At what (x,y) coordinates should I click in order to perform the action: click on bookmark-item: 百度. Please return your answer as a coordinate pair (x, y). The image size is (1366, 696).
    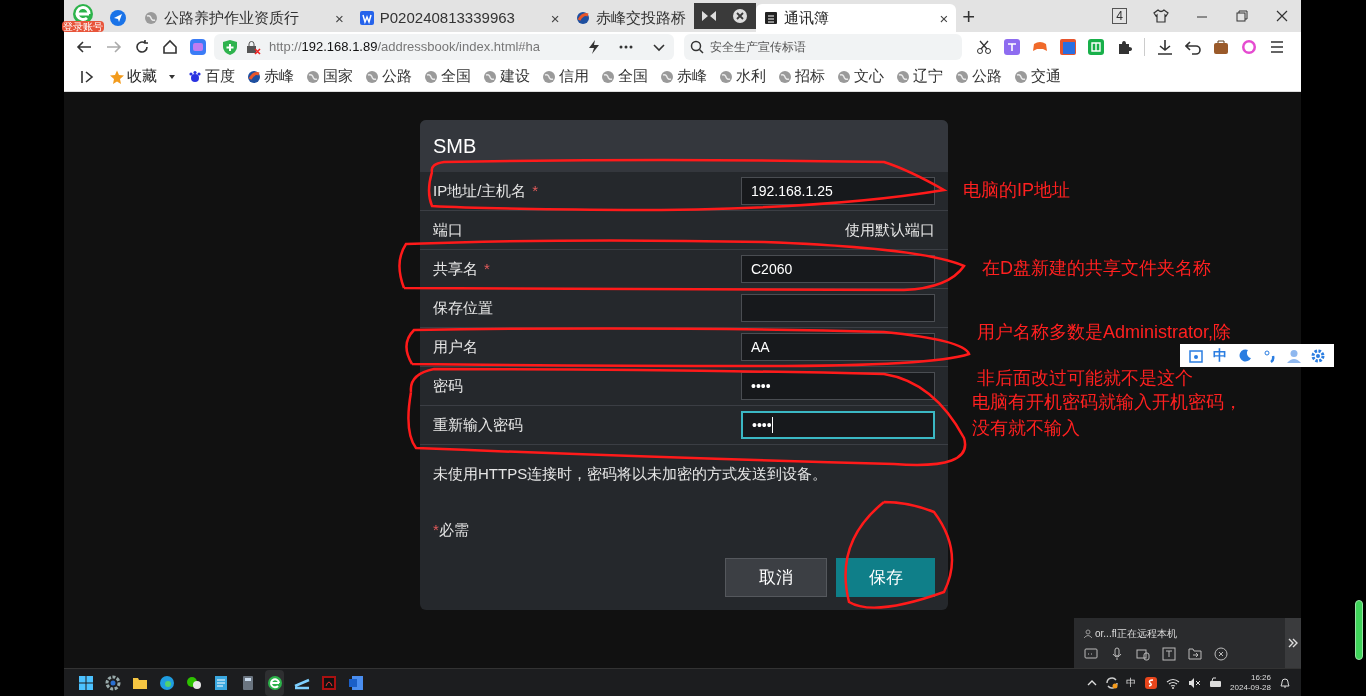
    Looking at the image, I should click on (211, 76).